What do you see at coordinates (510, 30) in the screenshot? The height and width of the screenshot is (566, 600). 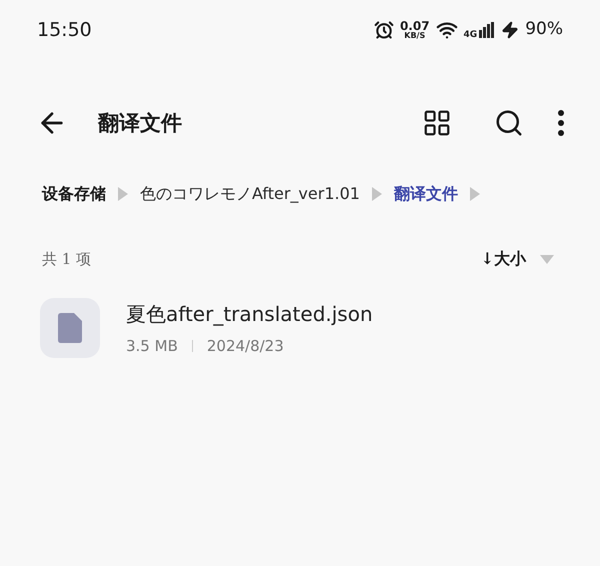 I see `charging-icon` at bounding box center [510, 30].